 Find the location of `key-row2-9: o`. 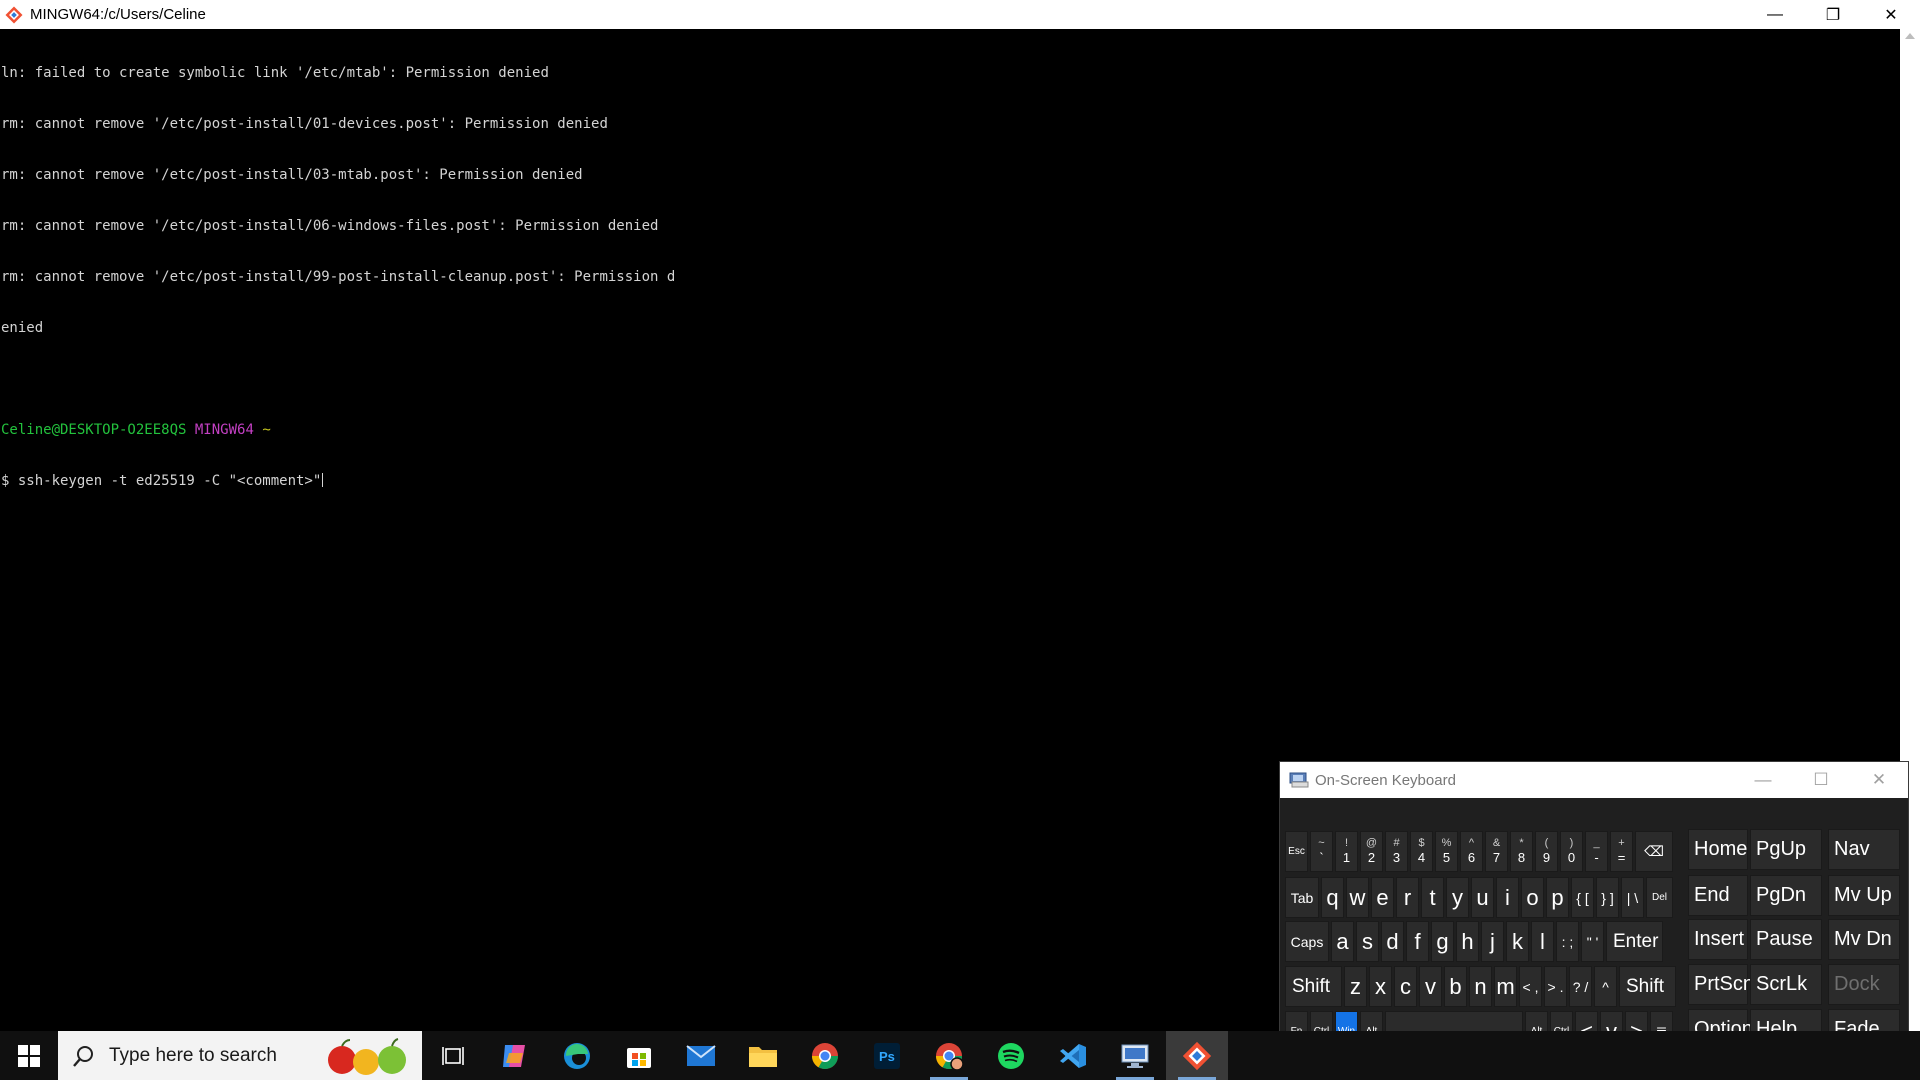

key-row2-9: o is located at coordinates (1532, 897).